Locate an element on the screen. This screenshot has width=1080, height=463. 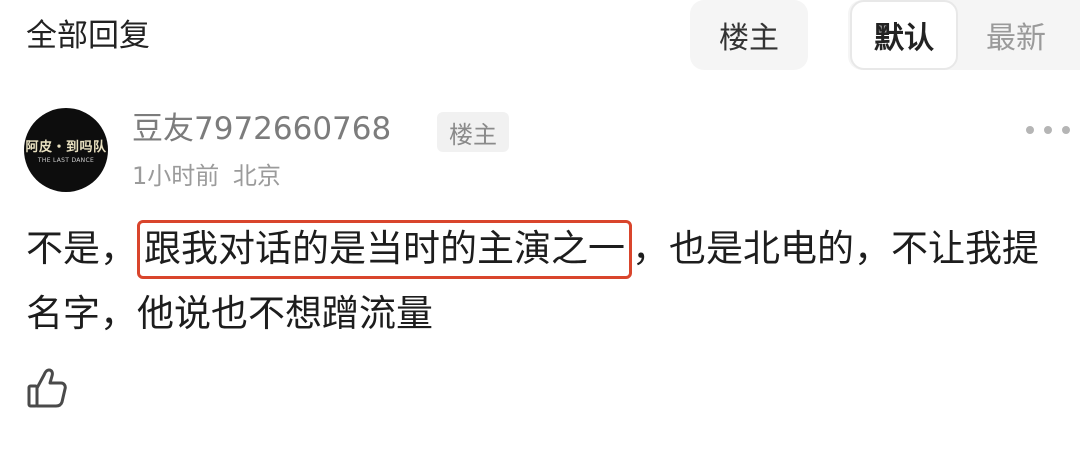
sort-latest-button: 最新 is located at coordinates (1016, 35).